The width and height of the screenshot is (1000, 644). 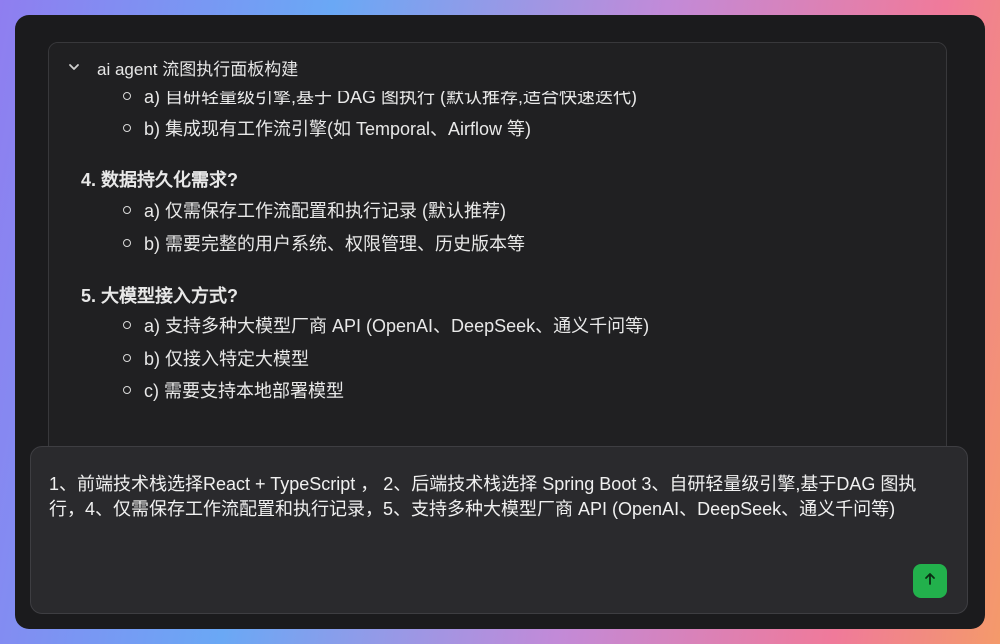 I want to click on question-heading: 5. 大模型接入方式?, so click(x=160, y=296).